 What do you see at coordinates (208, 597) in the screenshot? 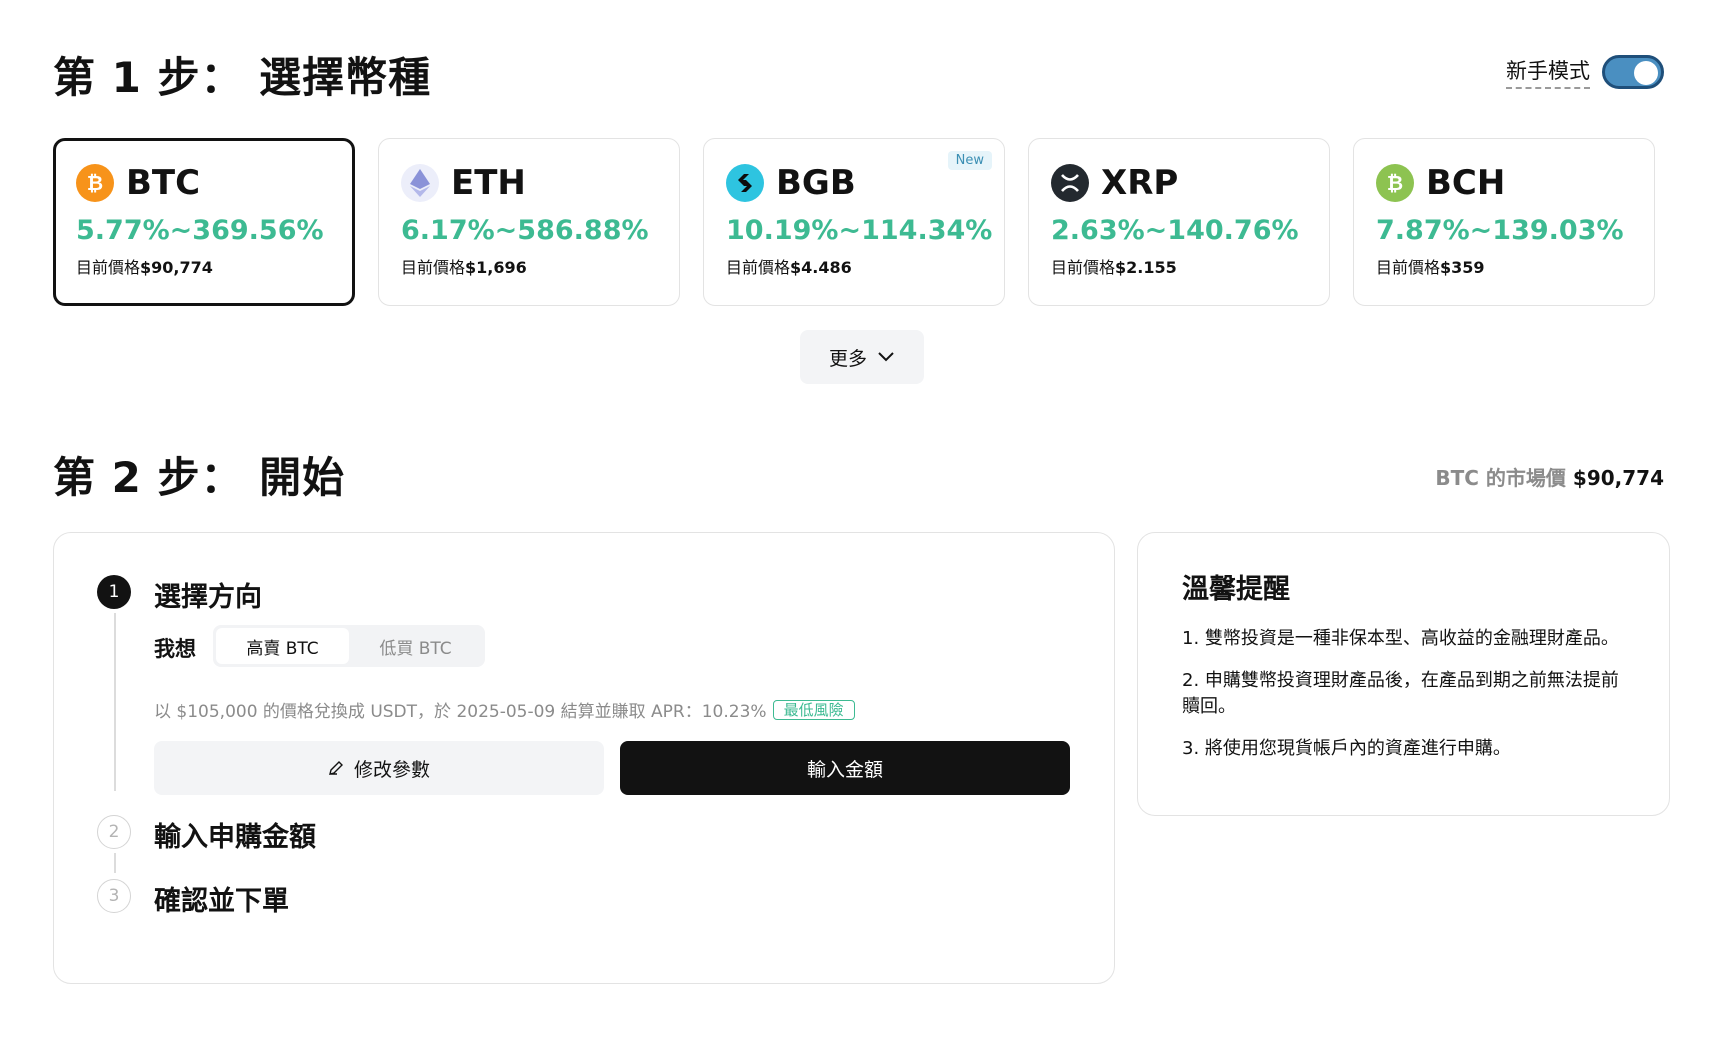
I see `step-title-direction: 選擇方向` at bounding box center [208, 597].